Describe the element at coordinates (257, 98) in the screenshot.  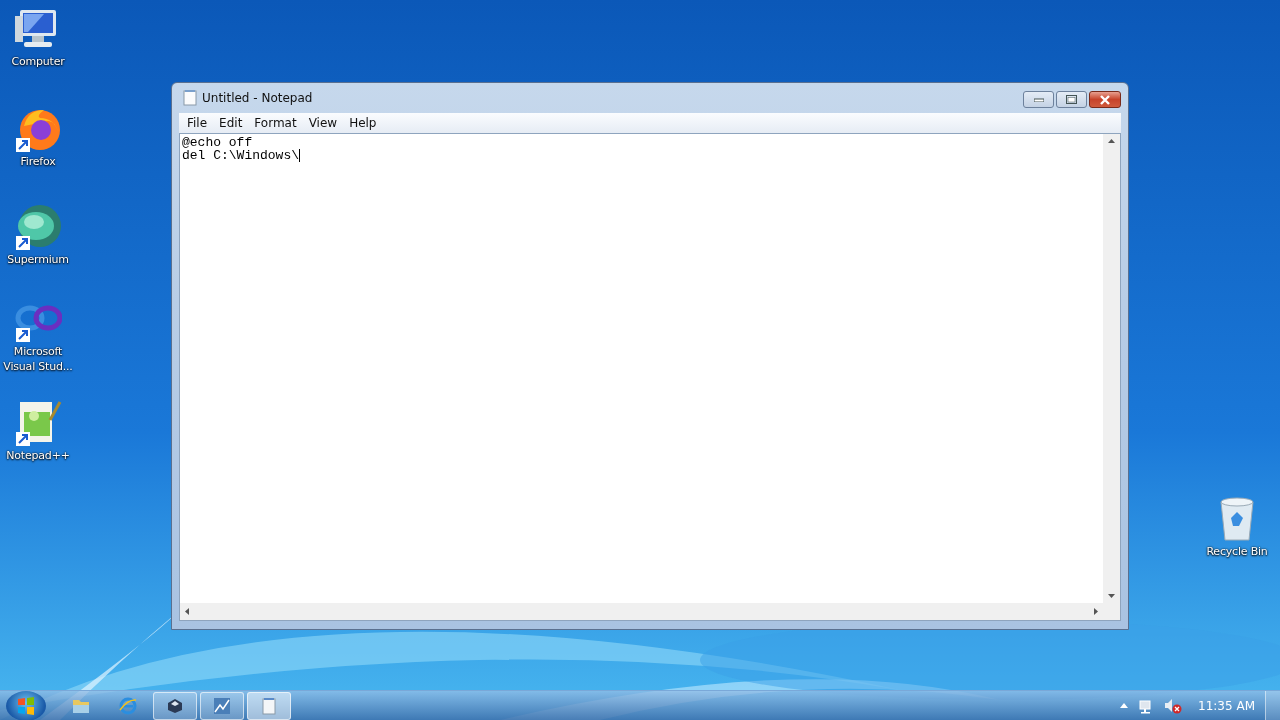
I see `window-title: Untitled - Notepad` at that location.